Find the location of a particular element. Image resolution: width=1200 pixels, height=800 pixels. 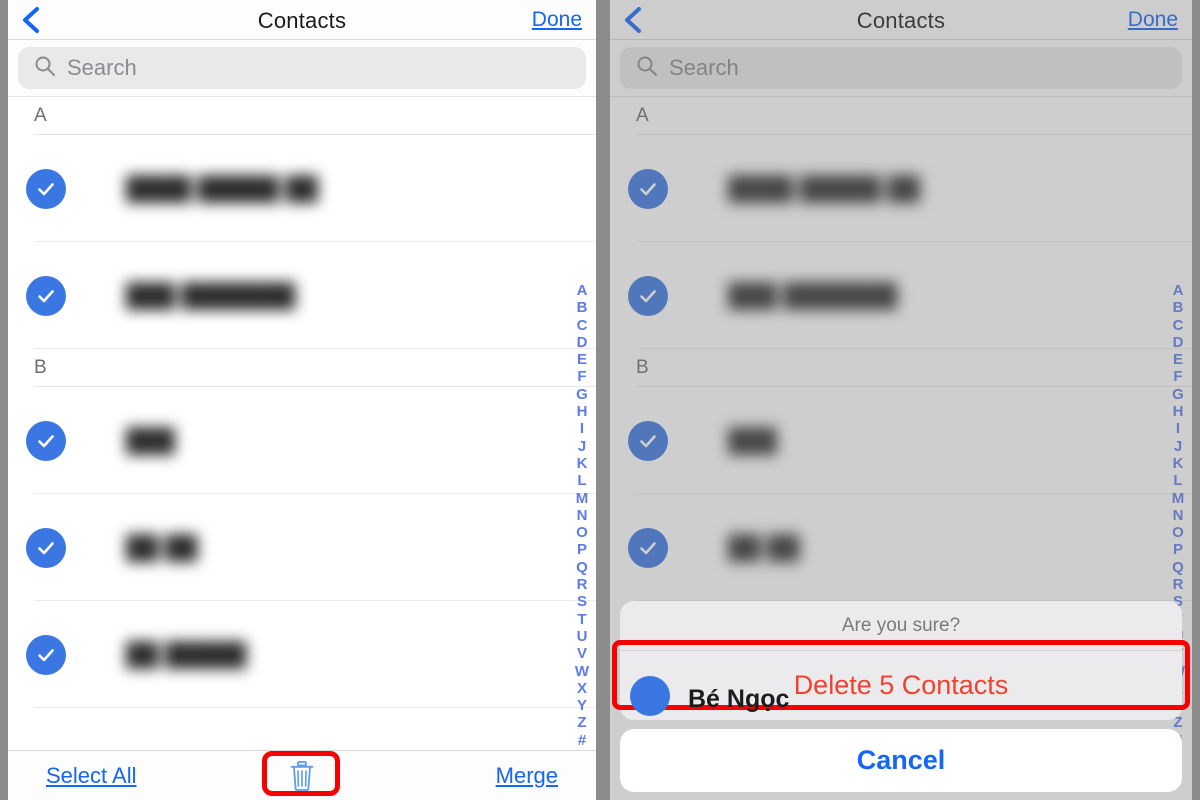

select-all-button: Select All is located at coordinates (91, 776).